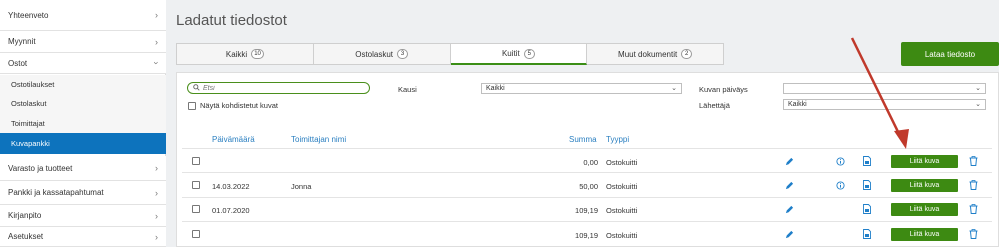 This screenshot has height=247, width=999. I want to click on tab-kuitit: Kuitit 5, so click(519, 54).